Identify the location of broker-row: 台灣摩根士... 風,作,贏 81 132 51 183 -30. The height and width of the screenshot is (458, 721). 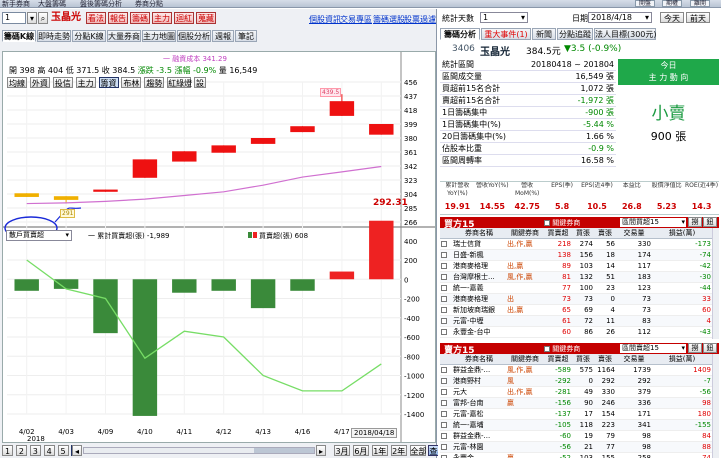
(576, 277).